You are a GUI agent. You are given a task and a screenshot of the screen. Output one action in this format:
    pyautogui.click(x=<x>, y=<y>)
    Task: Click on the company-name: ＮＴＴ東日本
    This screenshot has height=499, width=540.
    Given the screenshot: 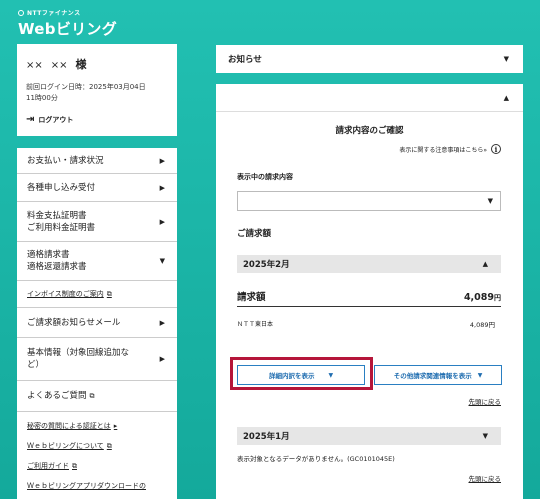 What is the action you would take?
    pyautogui.click(x=255, y=324)
    